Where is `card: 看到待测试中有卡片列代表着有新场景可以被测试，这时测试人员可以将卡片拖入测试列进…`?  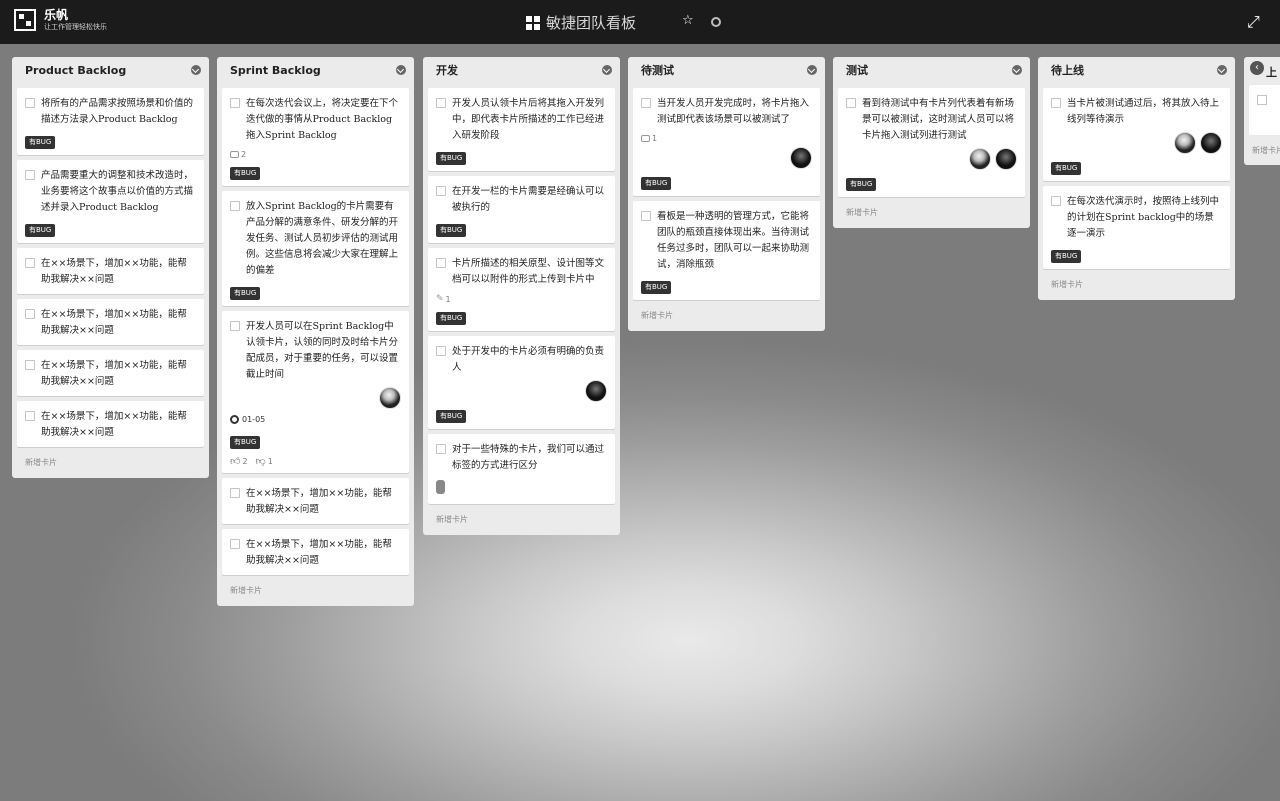
card: 看到待测试中有卡片列代表着有新场景可以被测试，这时测试人员可以将卡片拖入测试列进… is located at coordinates (931, 142).